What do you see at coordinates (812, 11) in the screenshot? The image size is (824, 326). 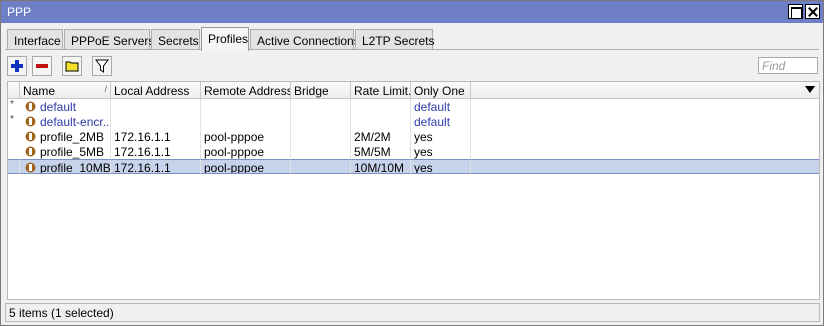 I see `close-icon` at bounding box center [812, 11].